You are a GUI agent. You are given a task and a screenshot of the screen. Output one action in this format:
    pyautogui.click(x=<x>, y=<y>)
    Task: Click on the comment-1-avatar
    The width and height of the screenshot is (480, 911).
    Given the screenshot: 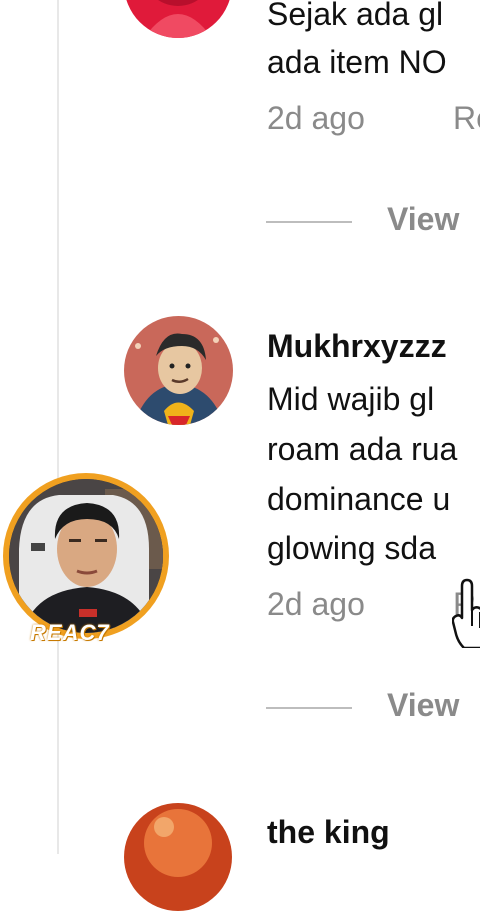 What is the action you would take?
    pyautogui.click(x=178, y=19)
    